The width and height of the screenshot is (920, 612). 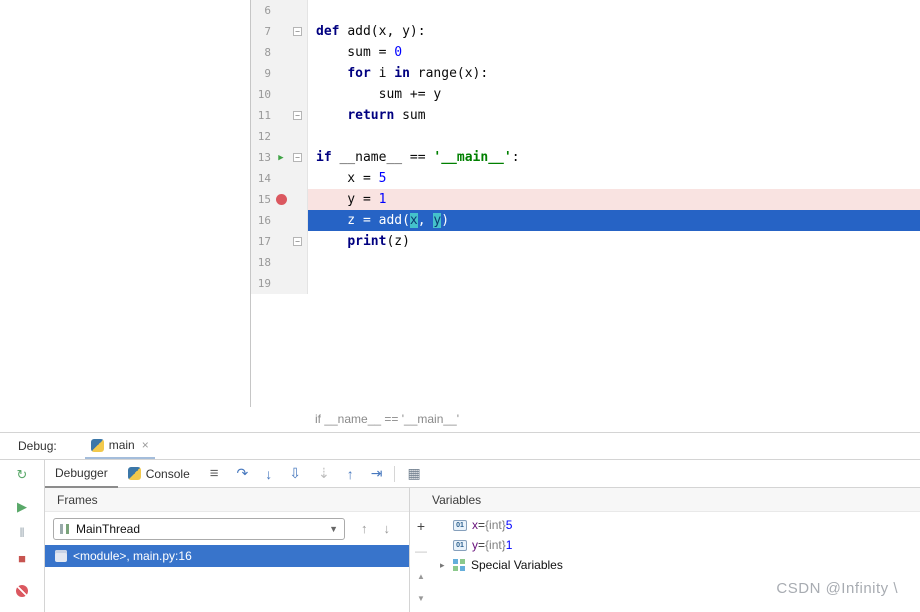 I want to click on debug-tool-window-header: Debug: main ×, so click(x=460, y=446).